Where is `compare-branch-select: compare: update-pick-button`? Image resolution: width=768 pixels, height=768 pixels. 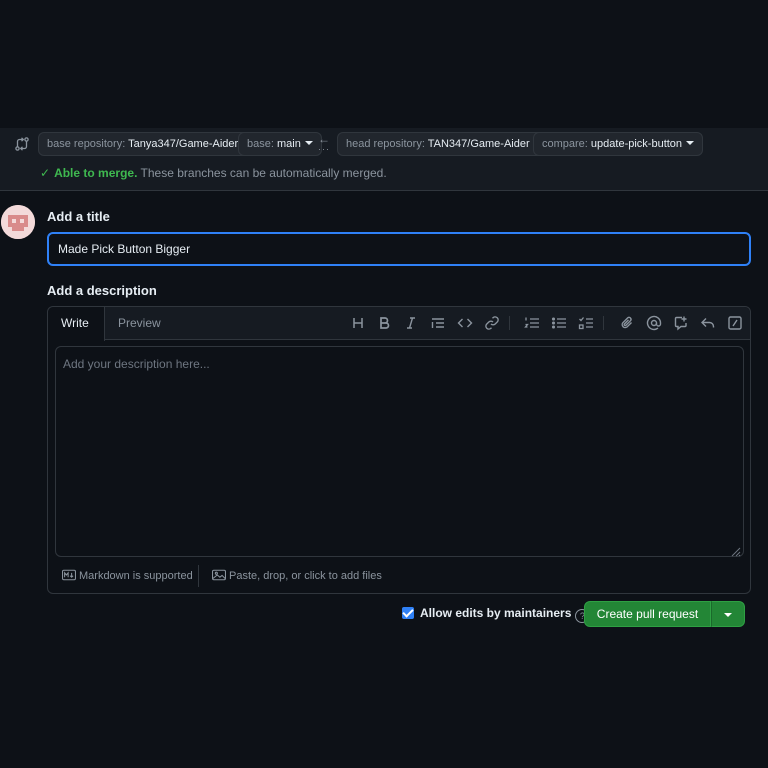 compare-branch-select: compare: update-pick-button is located at coordinates (618, 144).